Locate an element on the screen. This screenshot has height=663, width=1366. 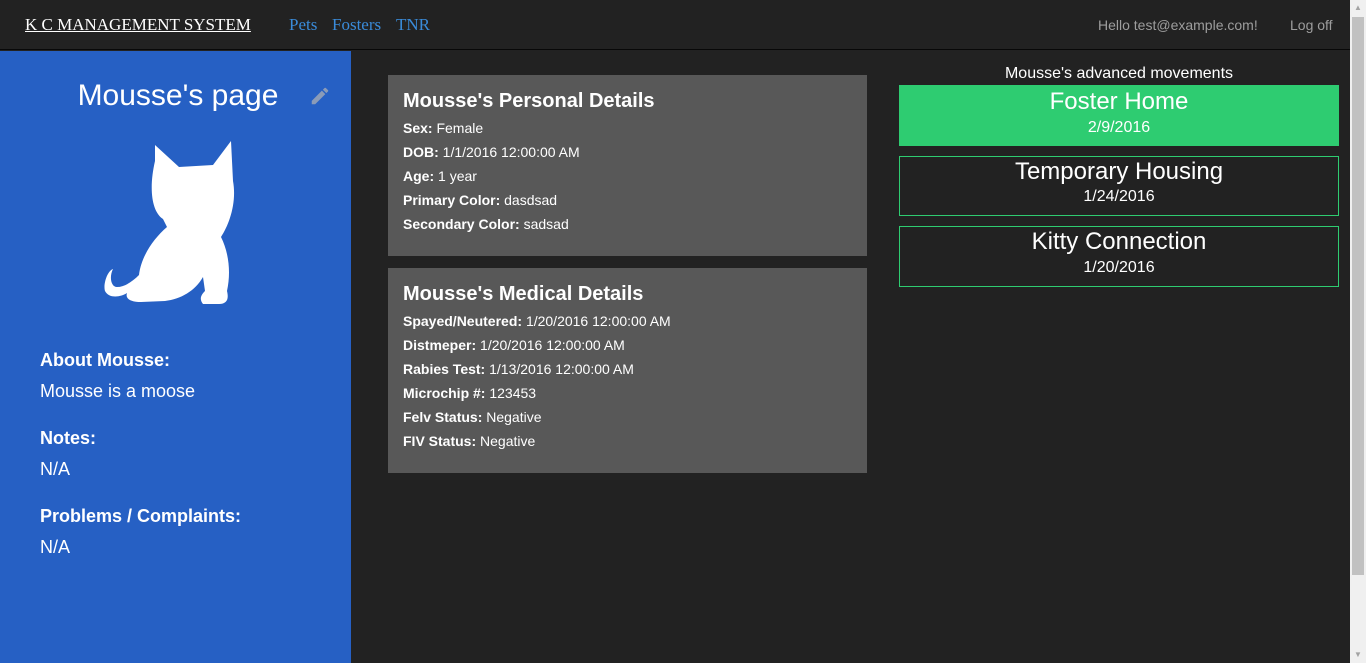
detail-row: Microchip #: 123453 is located at coordinates (469, 393).